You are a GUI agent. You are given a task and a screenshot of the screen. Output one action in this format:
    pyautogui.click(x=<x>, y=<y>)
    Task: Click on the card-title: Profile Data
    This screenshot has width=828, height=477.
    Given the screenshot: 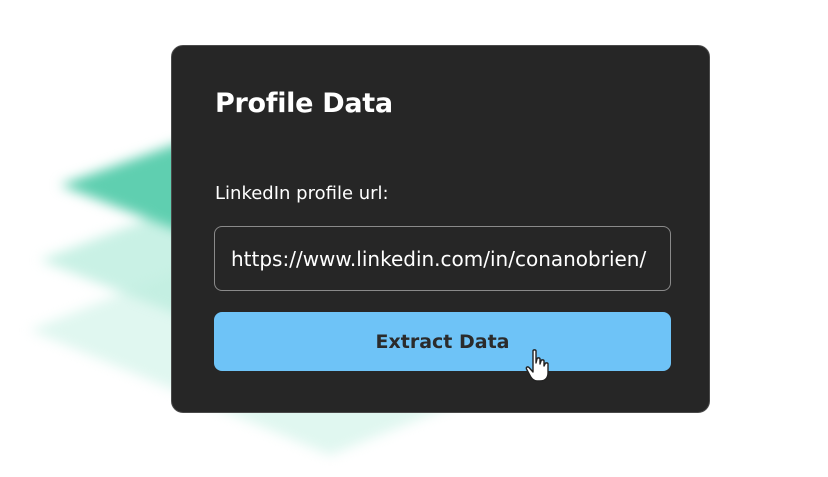 What is the action you would take?
    pyautogui.click(x=304, y=103)
    